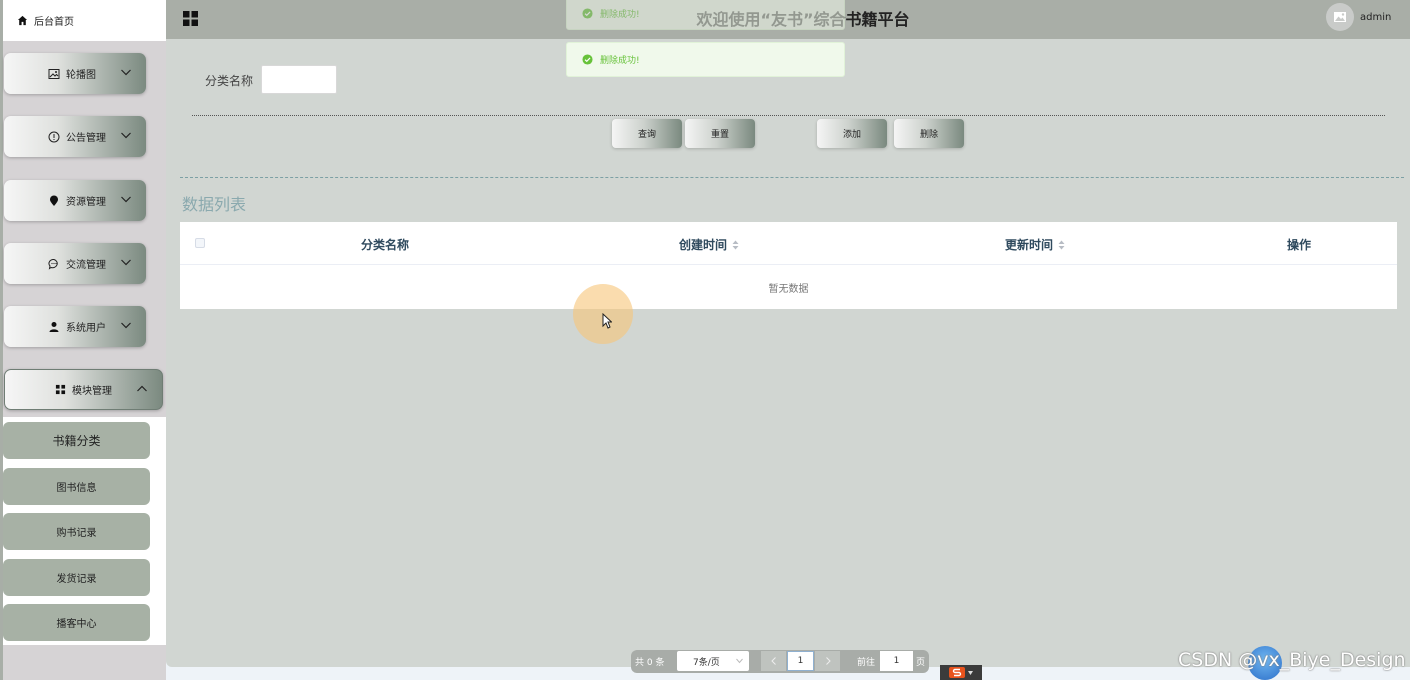 The height and width of the screenshot is (680, 1410). Describe the element at coordinates (1375, 17) in the screenshot. I see `username: admin` at that location.